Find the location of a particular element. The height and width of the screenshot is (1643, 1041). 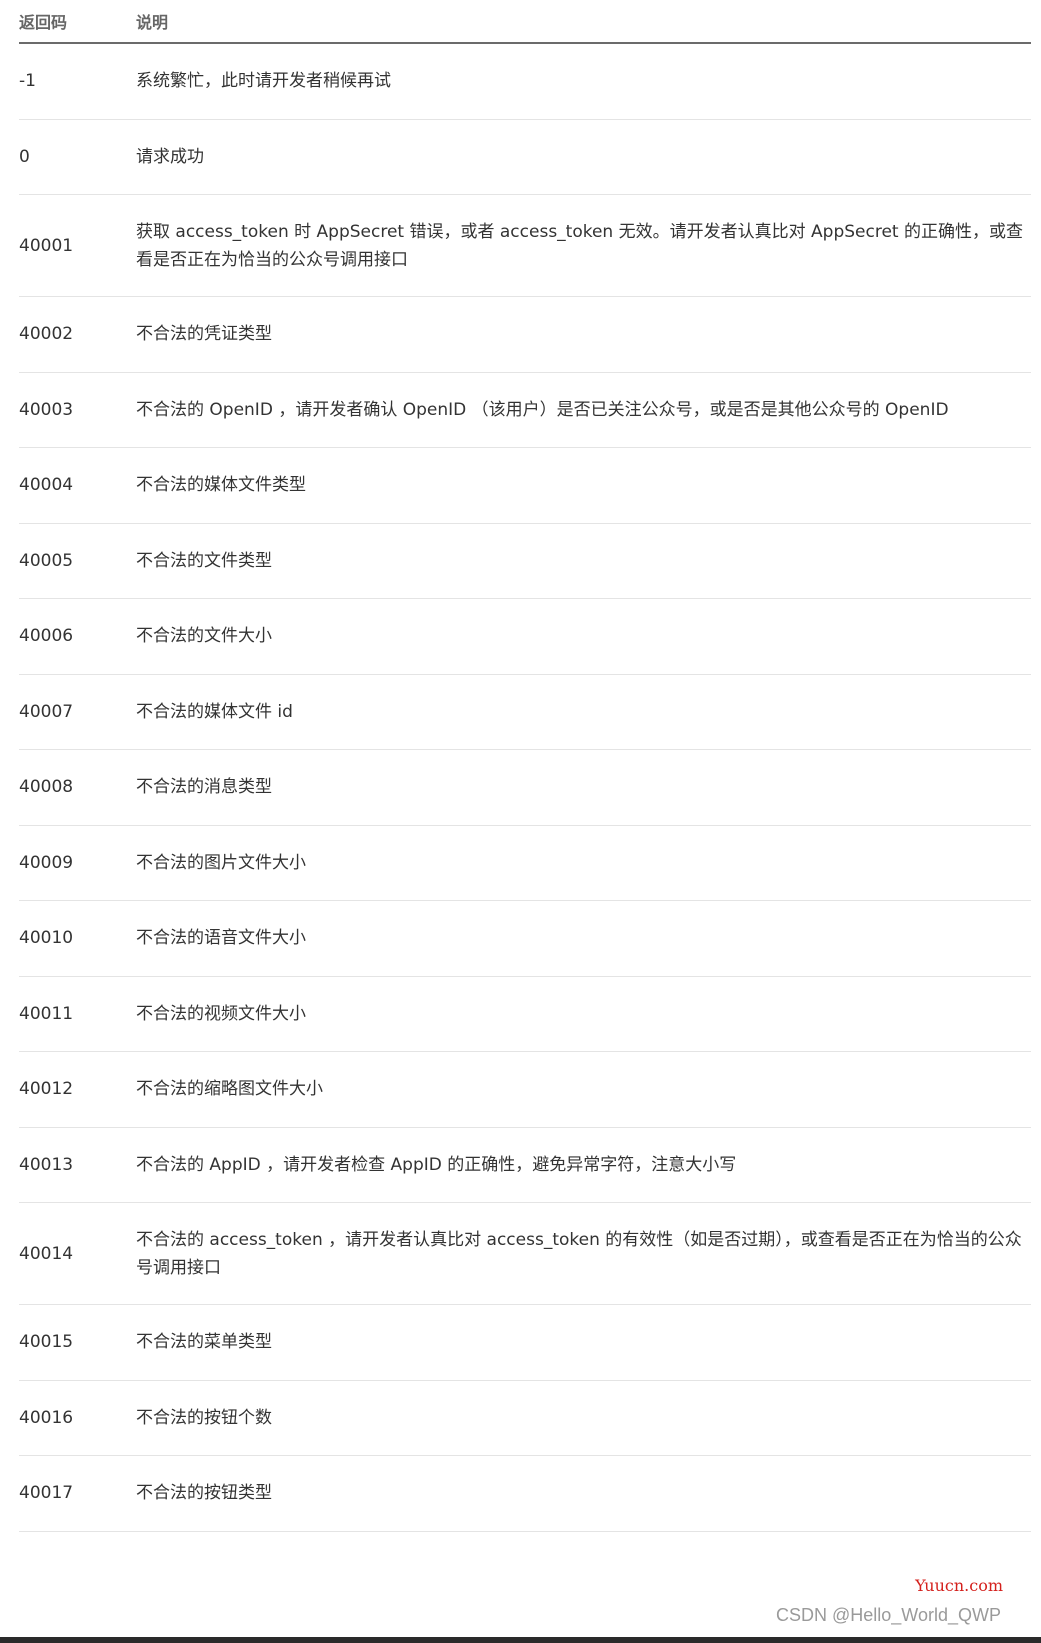

cell-code: 40013 is located at coordinates (46, 1164).